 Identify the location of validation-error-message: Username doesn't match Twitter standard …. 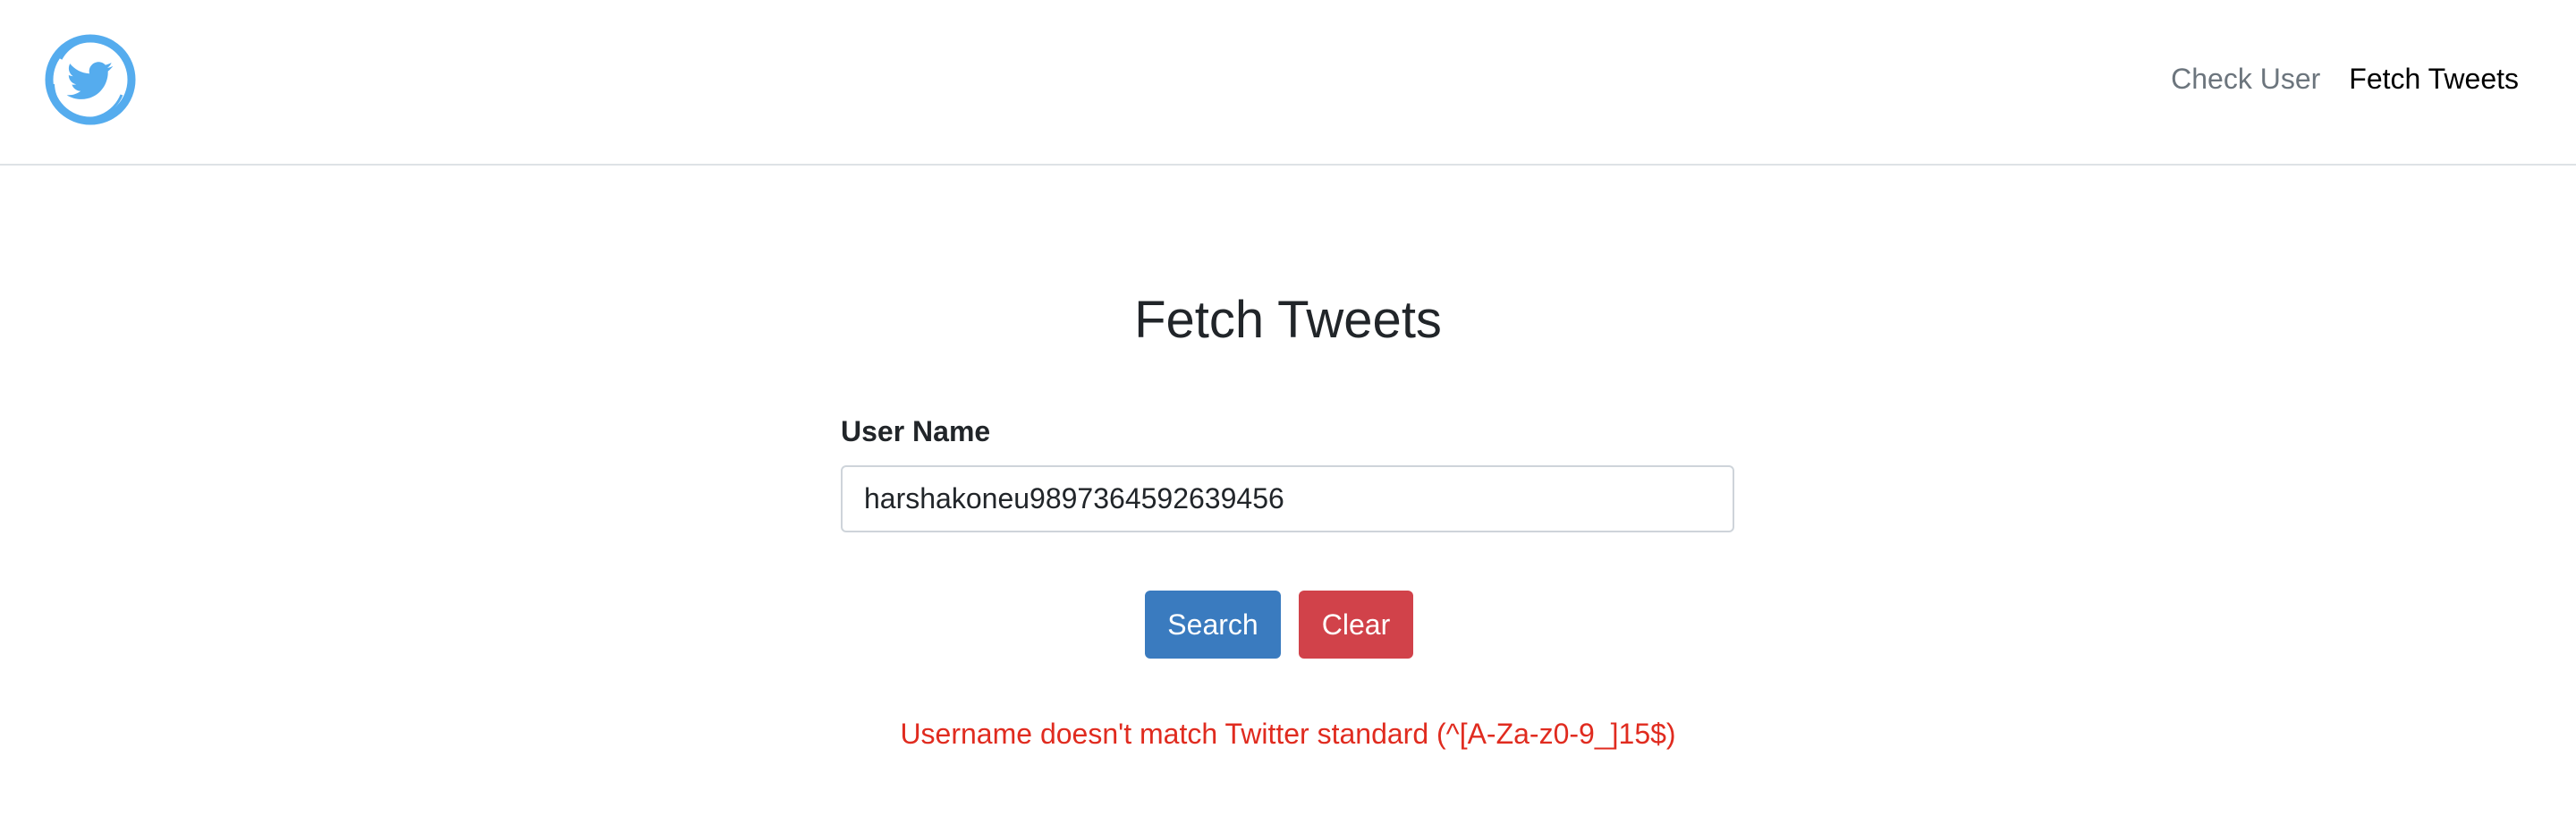
(1288, 734).